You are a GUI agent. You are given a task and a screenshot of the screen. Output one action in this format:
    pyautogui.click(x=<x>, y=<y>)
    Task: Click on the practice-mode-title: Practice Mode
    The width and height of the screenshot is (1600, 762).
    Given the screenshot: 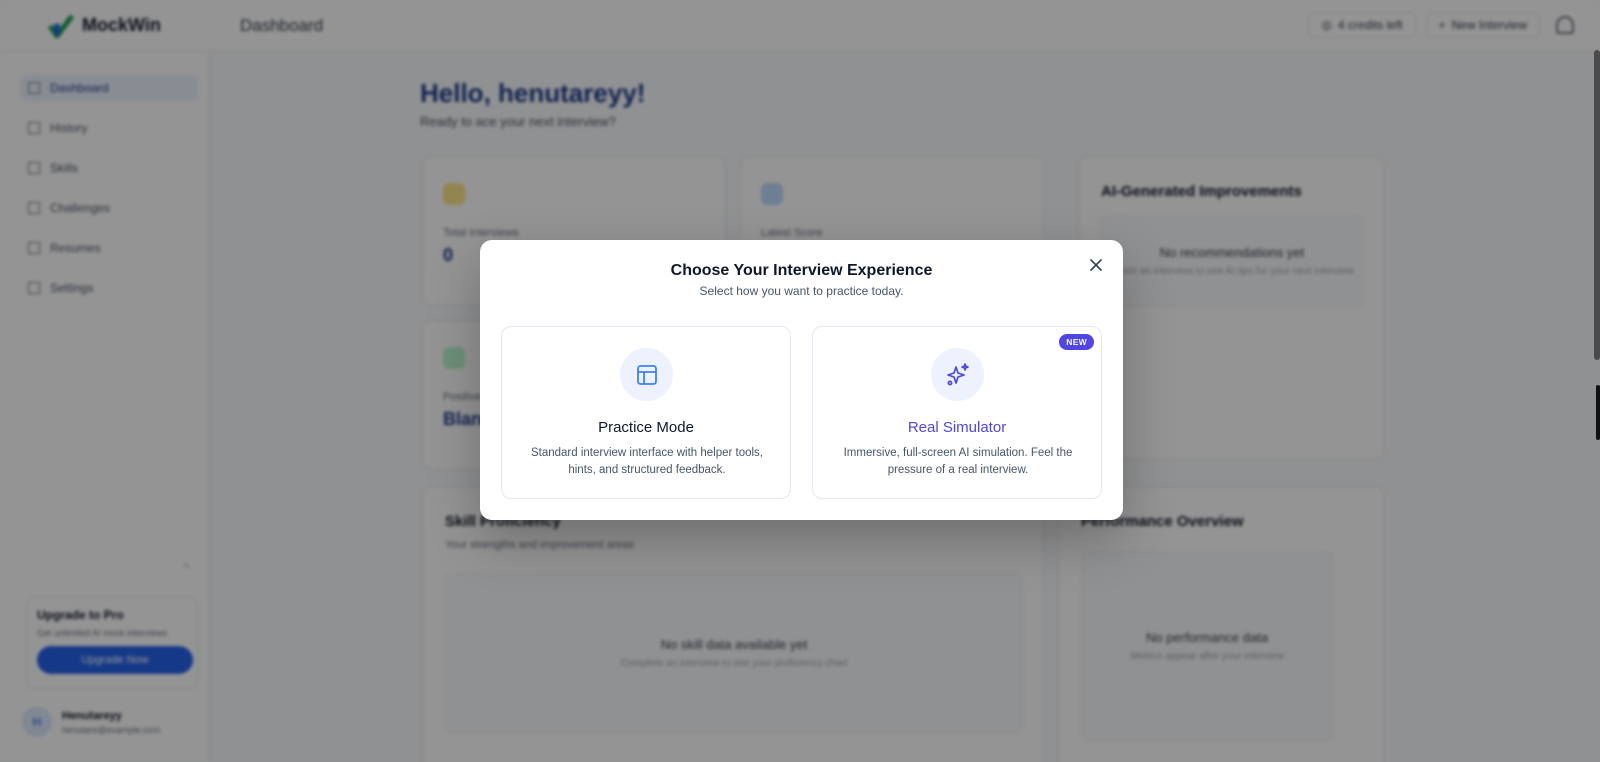 What is the action you would take?
    pyautogui.click(x=646, y=427)
    